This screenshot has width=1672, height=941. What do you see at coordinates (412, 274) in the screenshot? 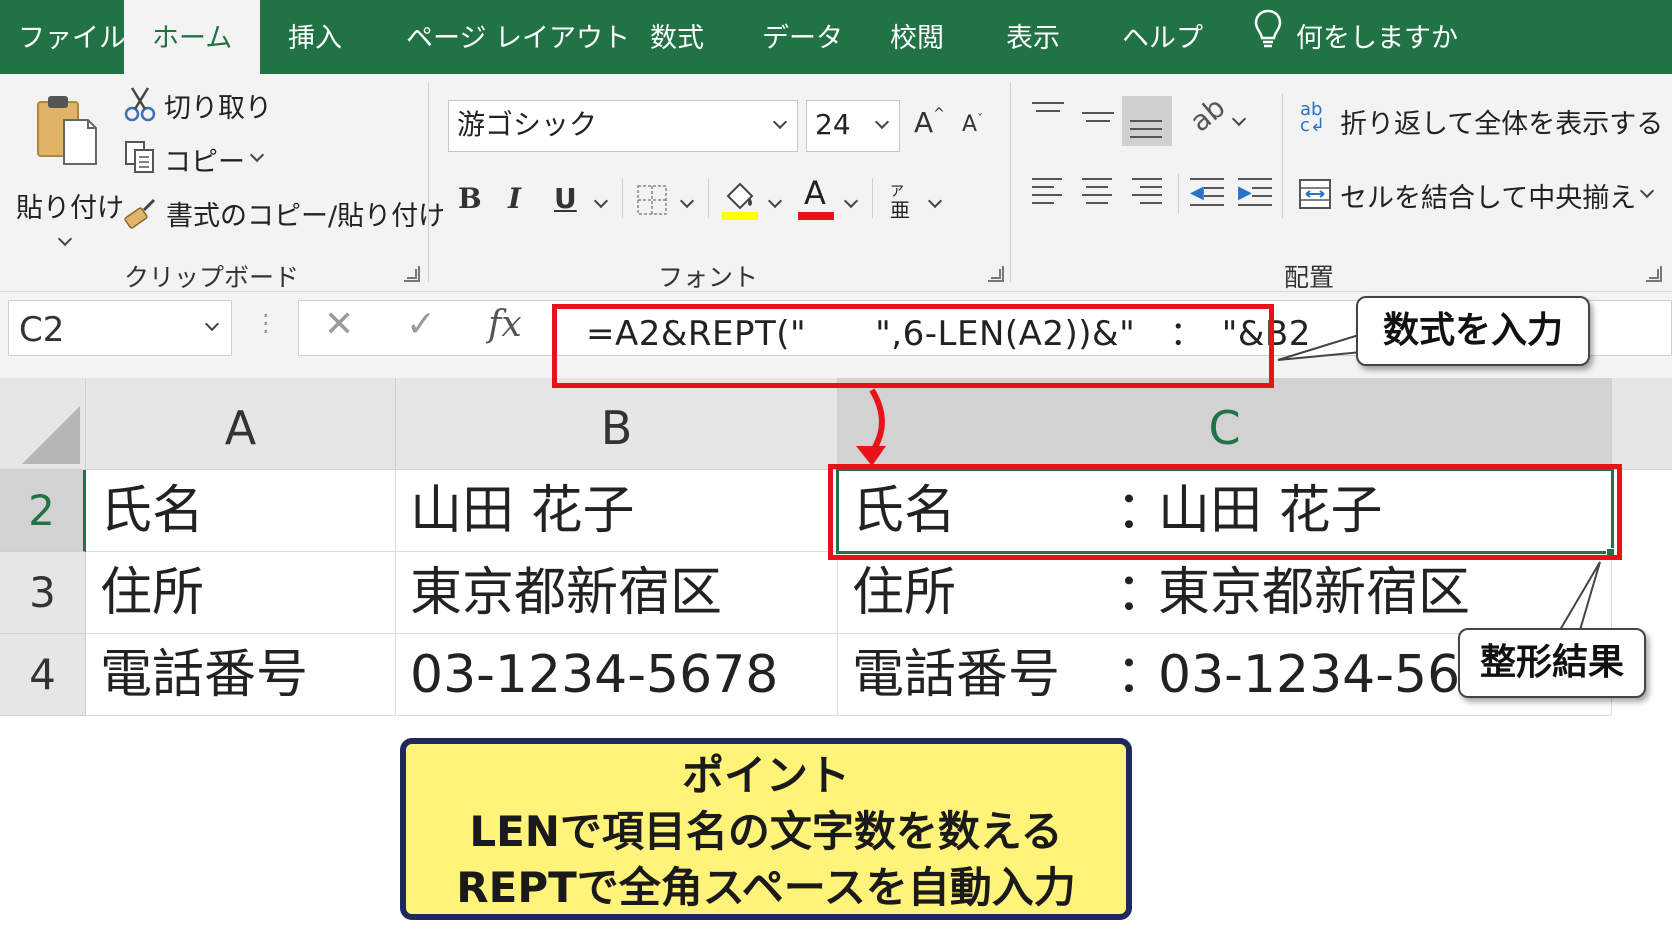
I see `clipboard-launcher-icon` at bounding box center [412, 274].